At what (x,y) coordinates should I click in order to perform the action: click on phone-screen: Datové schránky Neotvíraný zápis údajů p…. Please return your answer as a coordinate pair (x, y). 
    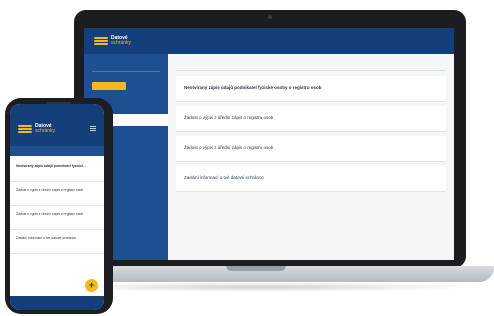
    Looking at the image, I should click on (57, 207).